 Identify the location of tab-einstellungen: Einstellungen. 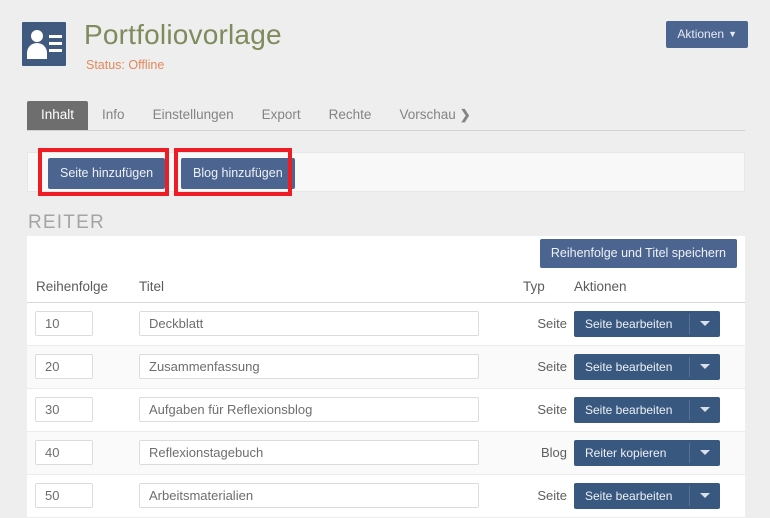
(193, 115).